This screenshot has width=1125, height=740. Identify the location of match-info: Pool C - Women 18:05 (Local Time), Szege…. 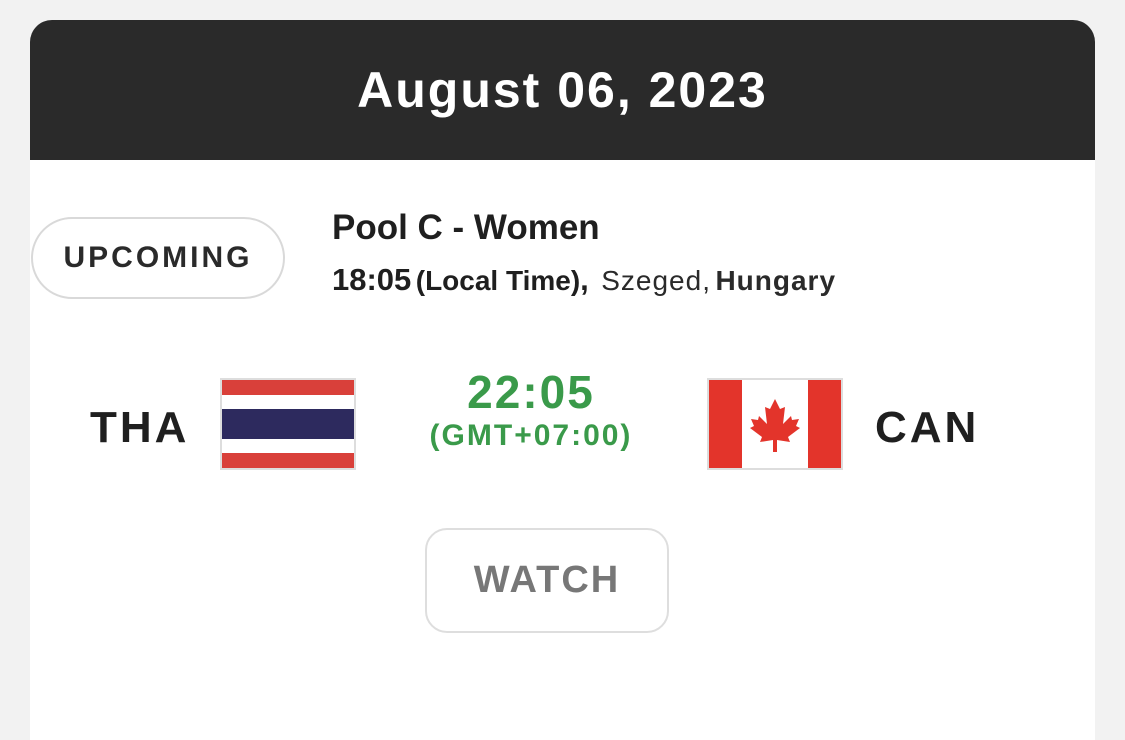
(584, 256).